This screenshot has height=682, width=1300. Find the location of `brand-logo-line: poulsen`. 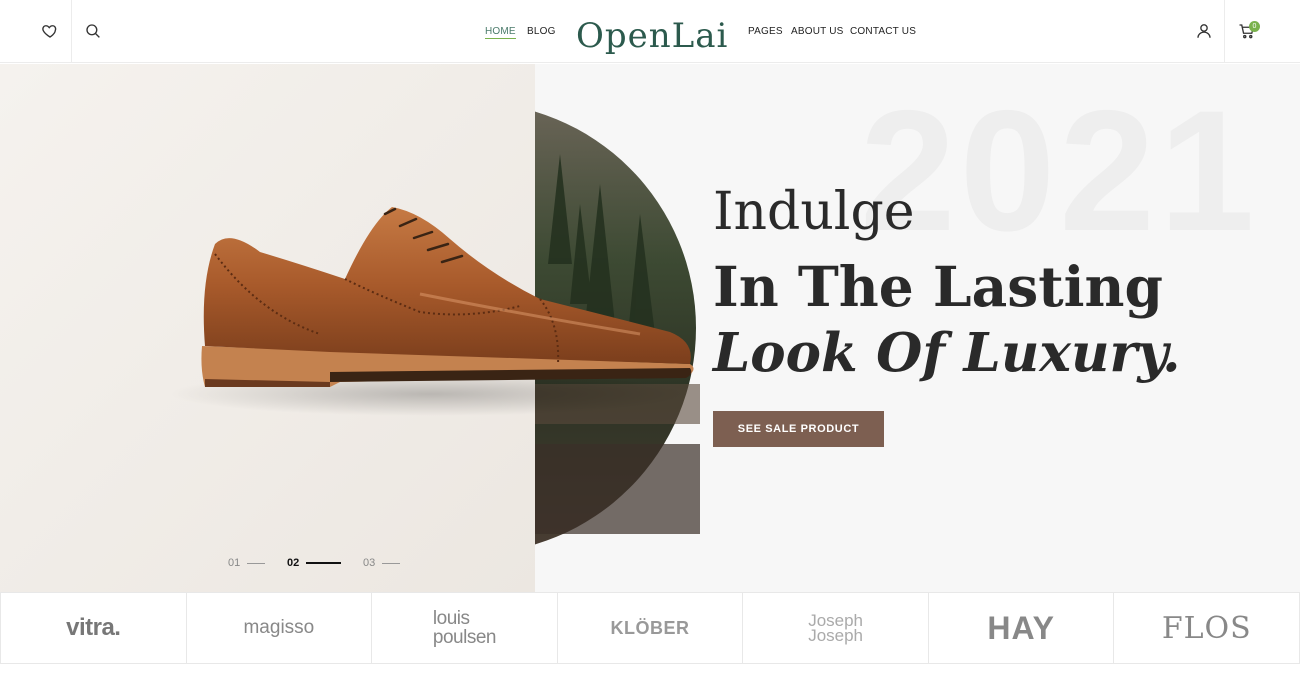

brand-logo-line: poulsen is located at coordinates (464, 637).